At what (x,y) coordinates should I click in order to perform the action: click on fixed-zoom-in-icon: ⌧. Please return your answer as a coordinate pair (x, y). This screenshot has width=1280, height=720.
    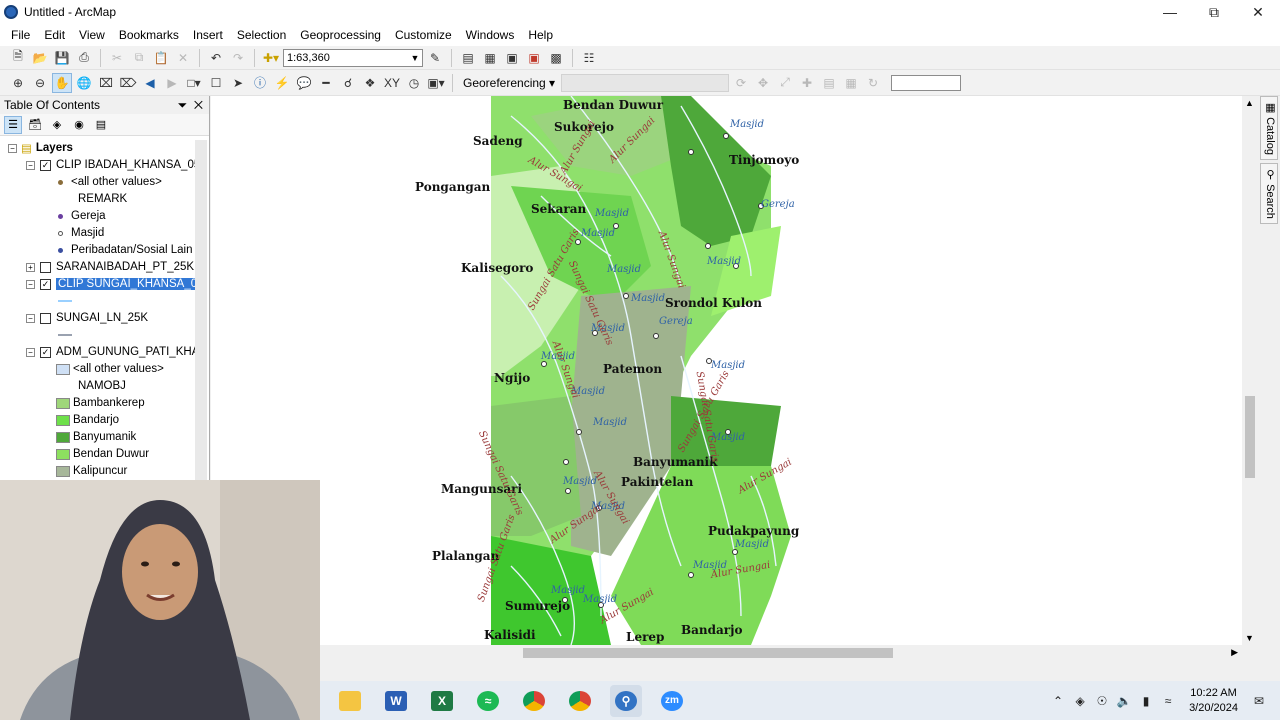
    Looking at the image, I should click on (106, 83).